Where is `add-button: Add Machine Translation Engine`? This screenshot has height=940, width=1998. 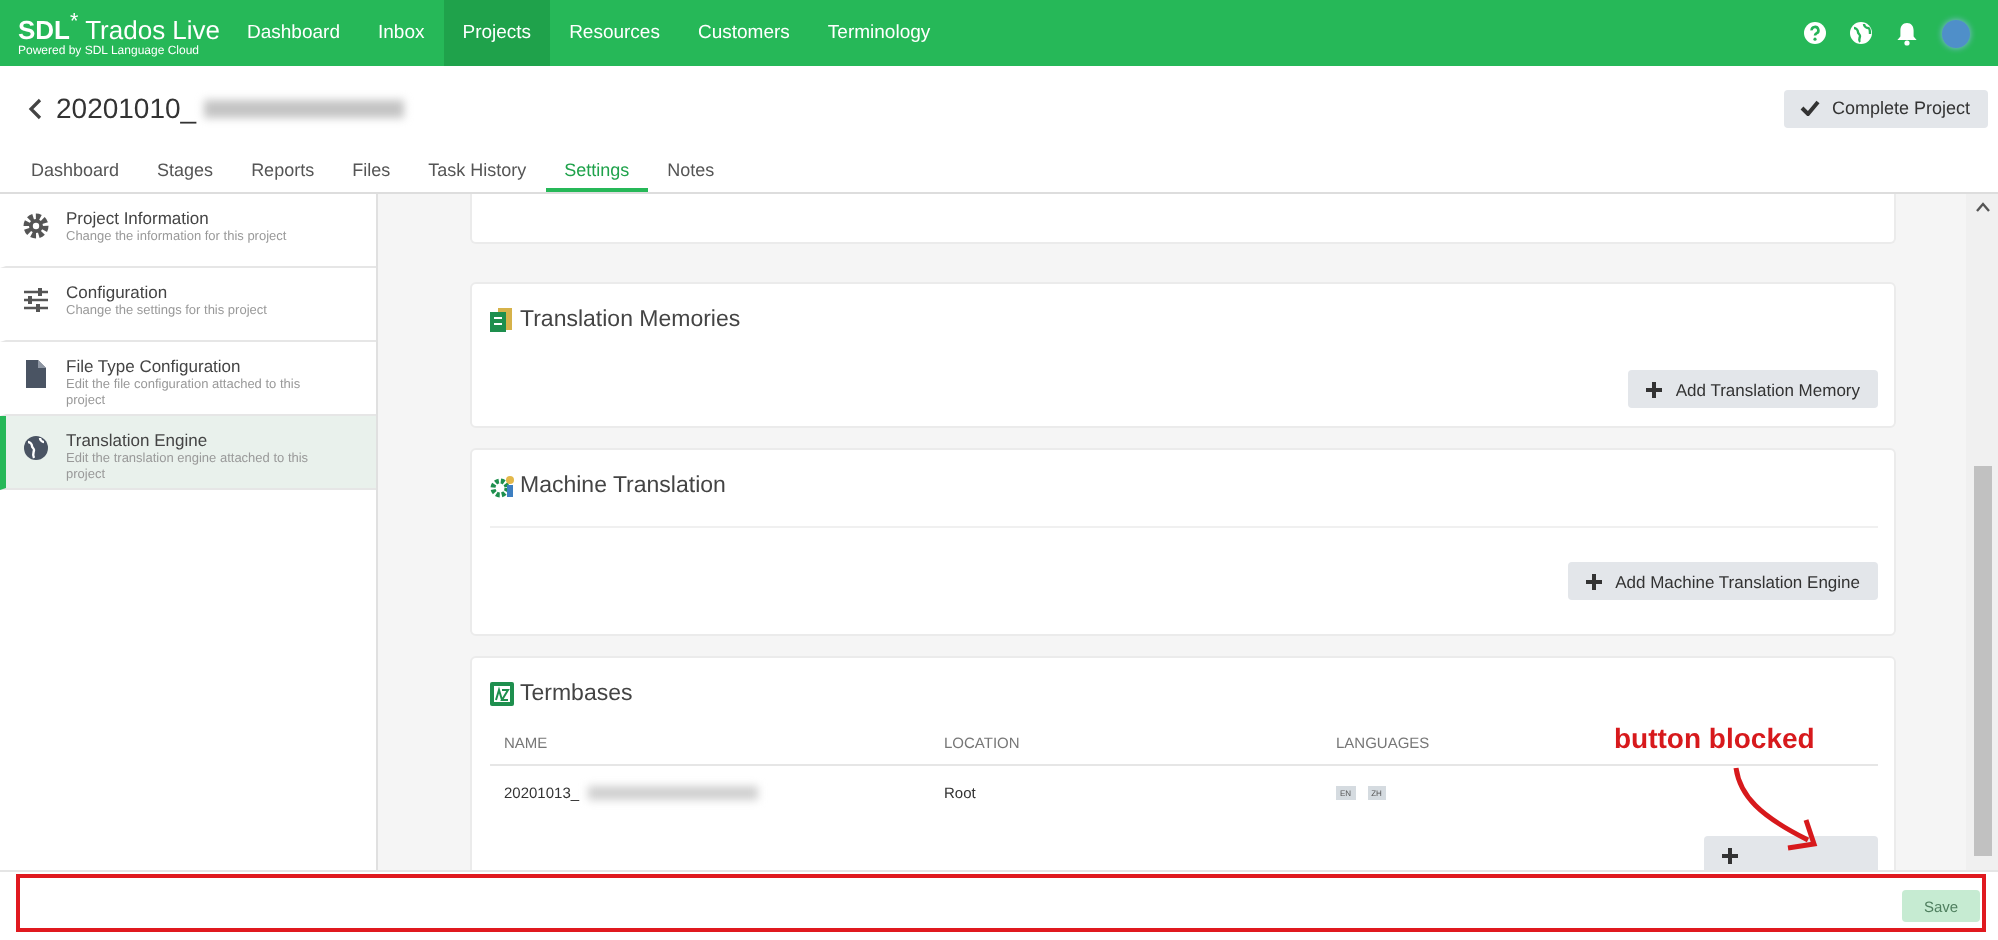
add-button: Add Machine Translation Engine is located at coordinates (1722, 581).